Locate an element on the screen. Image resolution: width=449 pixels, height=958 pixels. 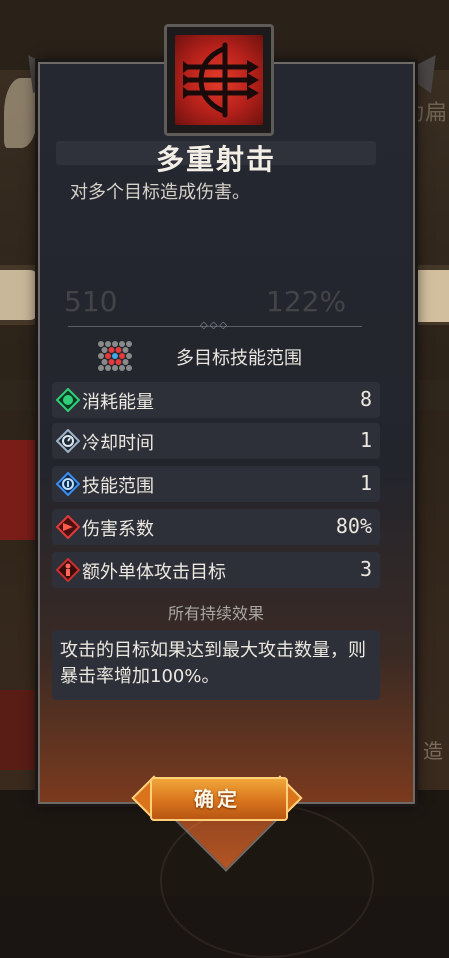
heart-icon is located at coordinates (19, 295).